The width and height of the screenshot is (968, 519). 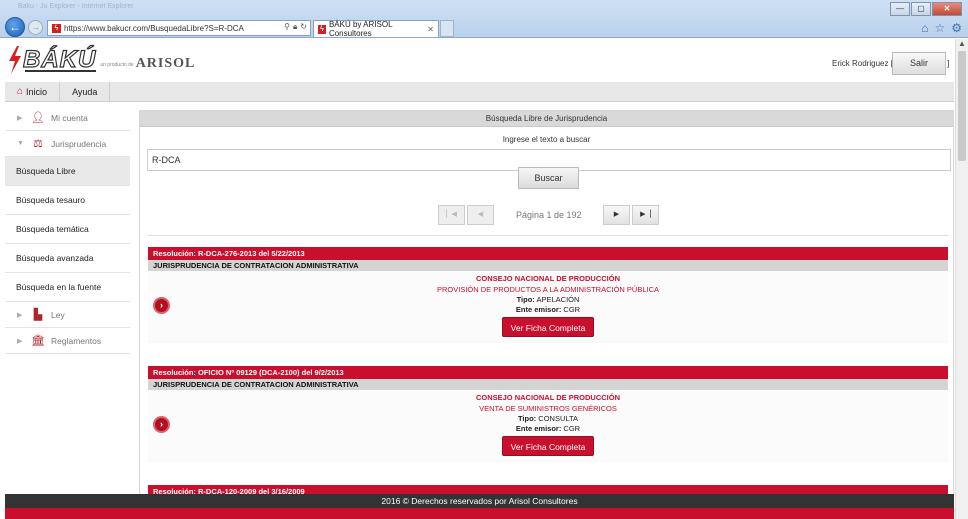 What do you see at coordinates (548, 235) in the screenshot?
I see `divider` at bounding box center [548, 235].